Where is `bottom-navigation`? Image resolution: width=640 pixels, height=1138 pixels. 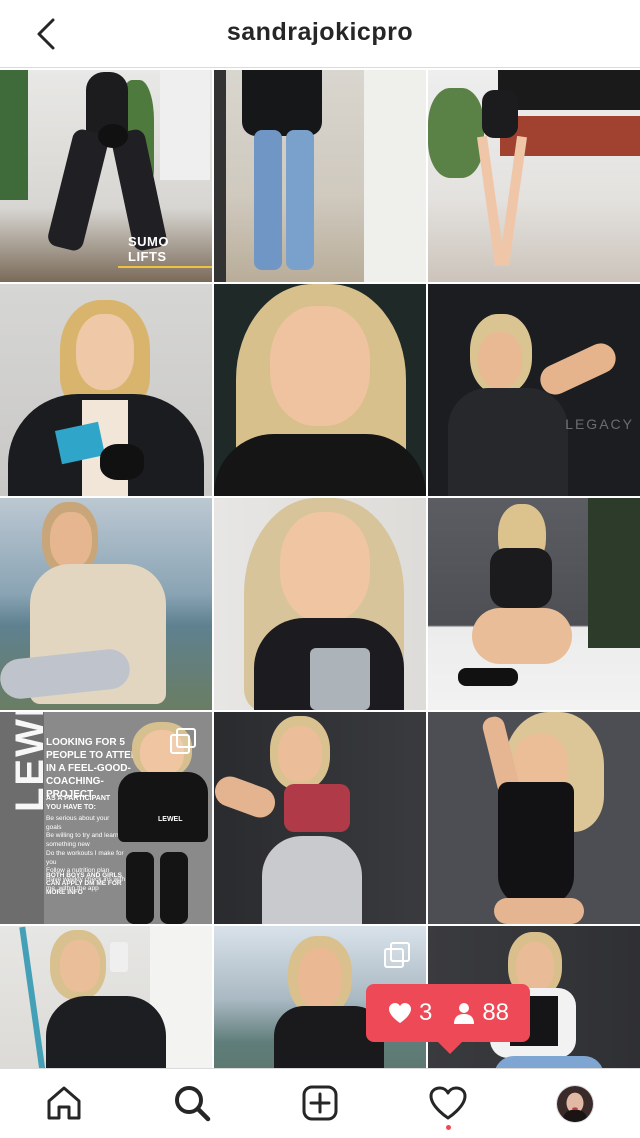 bottom-navigation is located at coordinates (320, 1103).